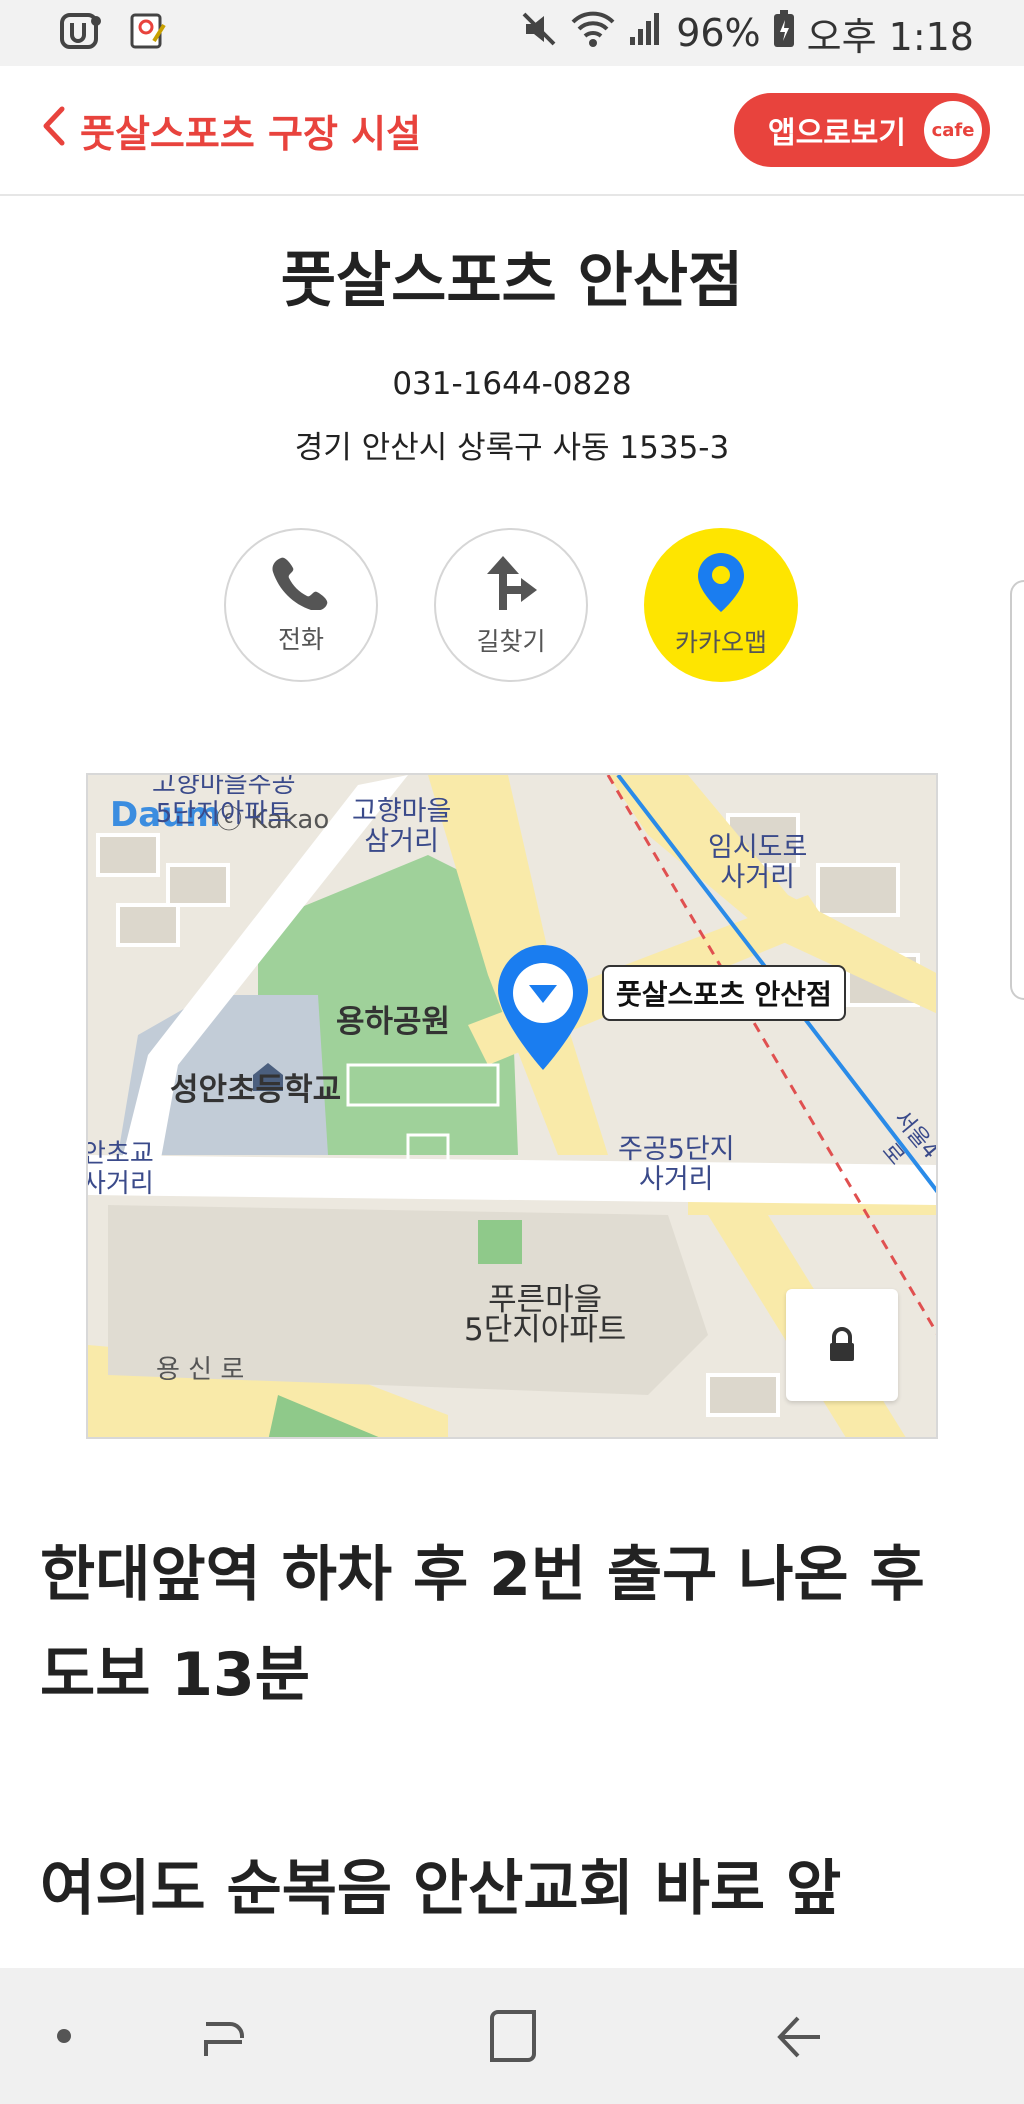 The width and height of the screenshot is (1024, 2104). I want to click on map-label-goyang-apt: 고향마을주공 5단지아파트, so click(224, 801).